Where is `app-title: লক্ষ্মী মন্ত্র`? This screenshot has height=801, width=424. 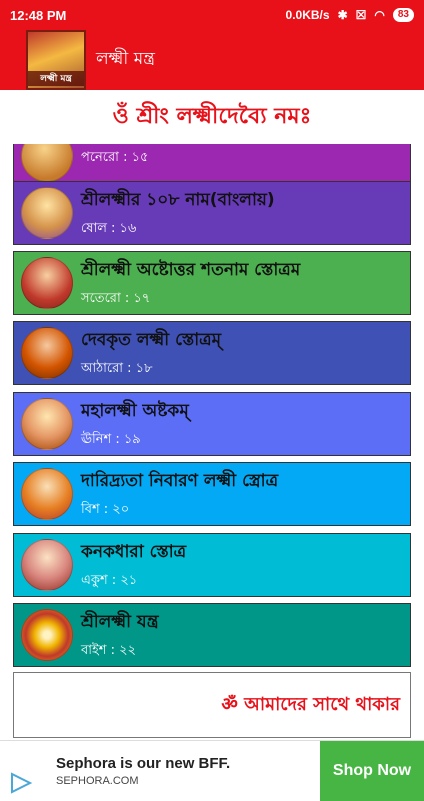
app-title: লক্ষ্মী মন্ত্র is located at coordinates (125, 59).